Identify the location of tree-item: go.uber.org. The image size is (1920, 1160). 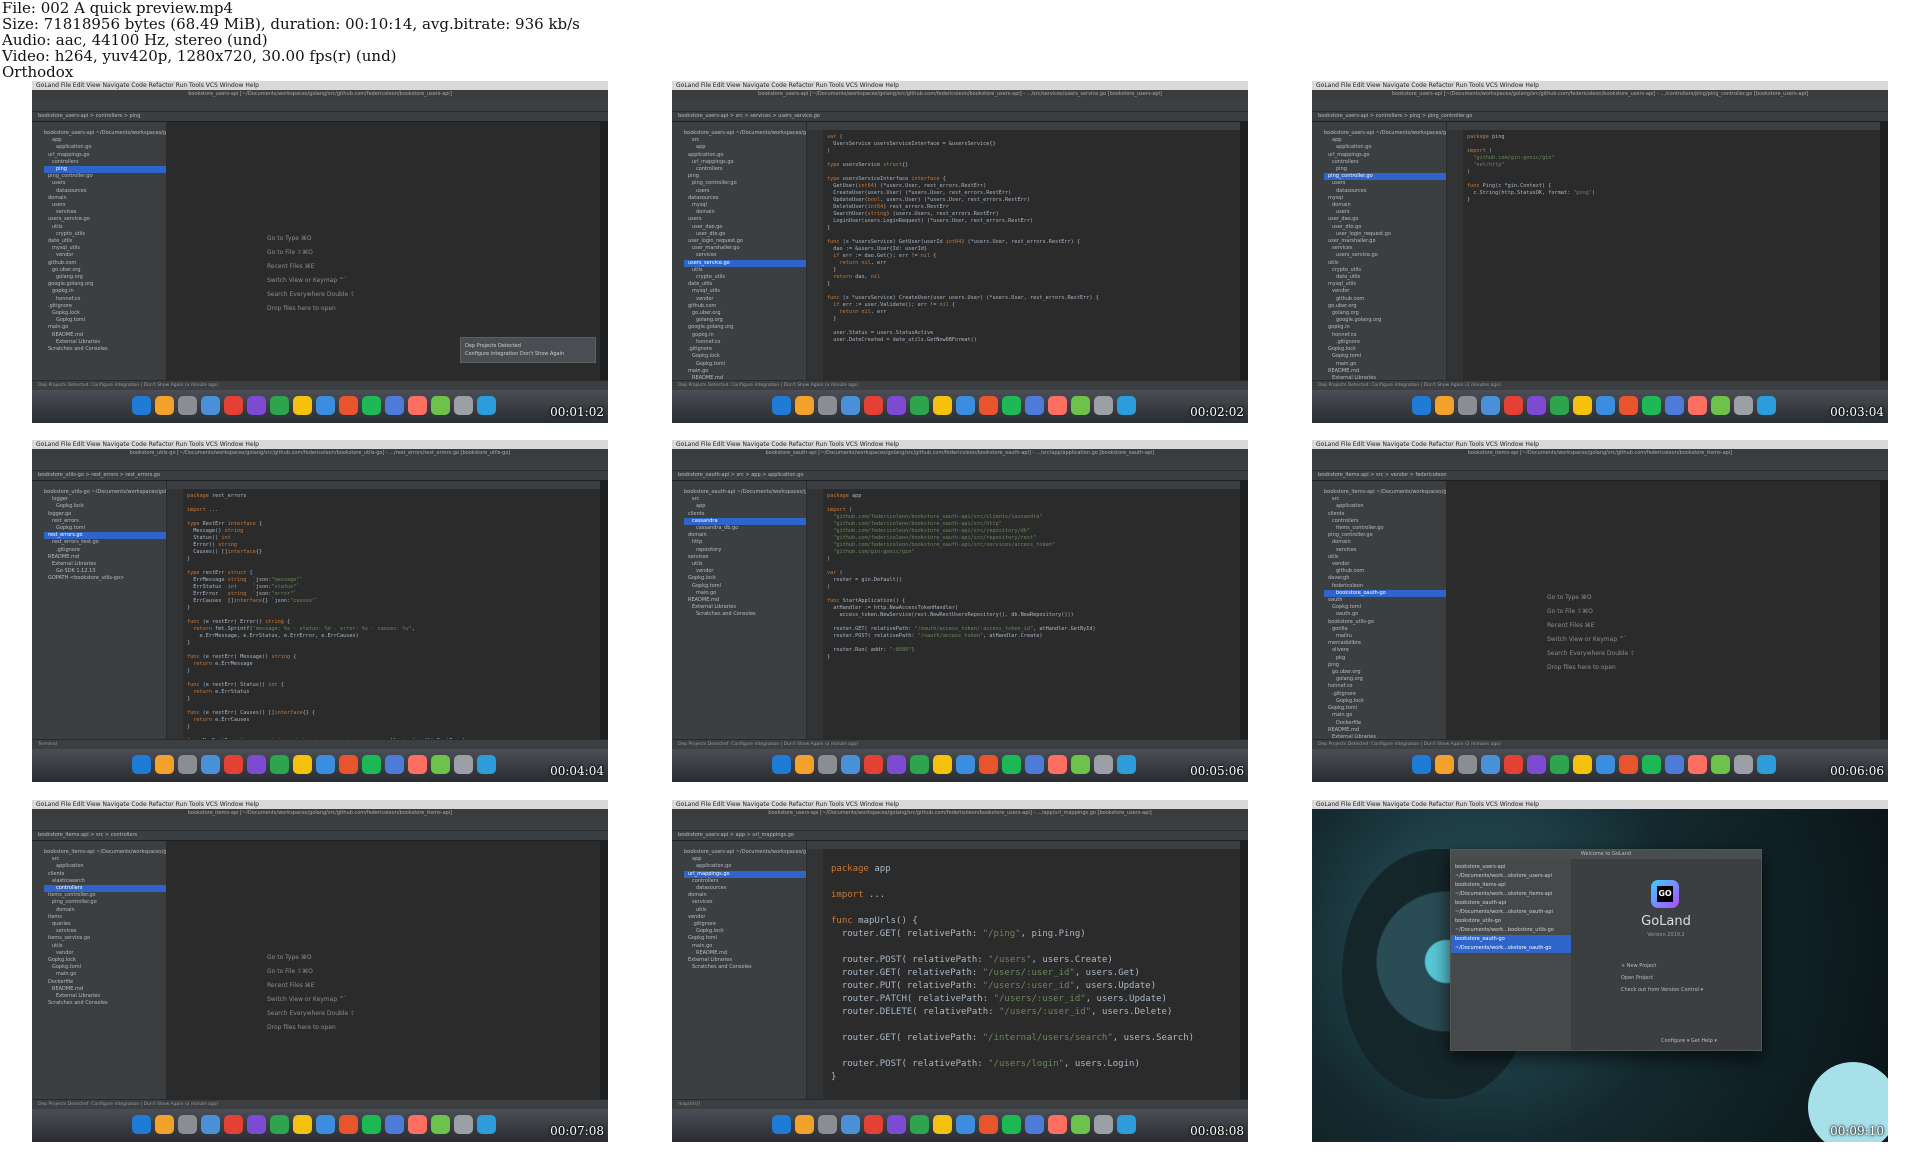
(745, 313).